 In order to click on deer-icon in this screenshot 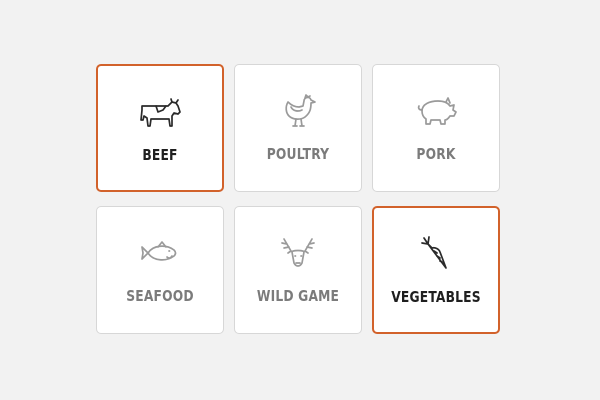, I will do `click(298, 253)`.